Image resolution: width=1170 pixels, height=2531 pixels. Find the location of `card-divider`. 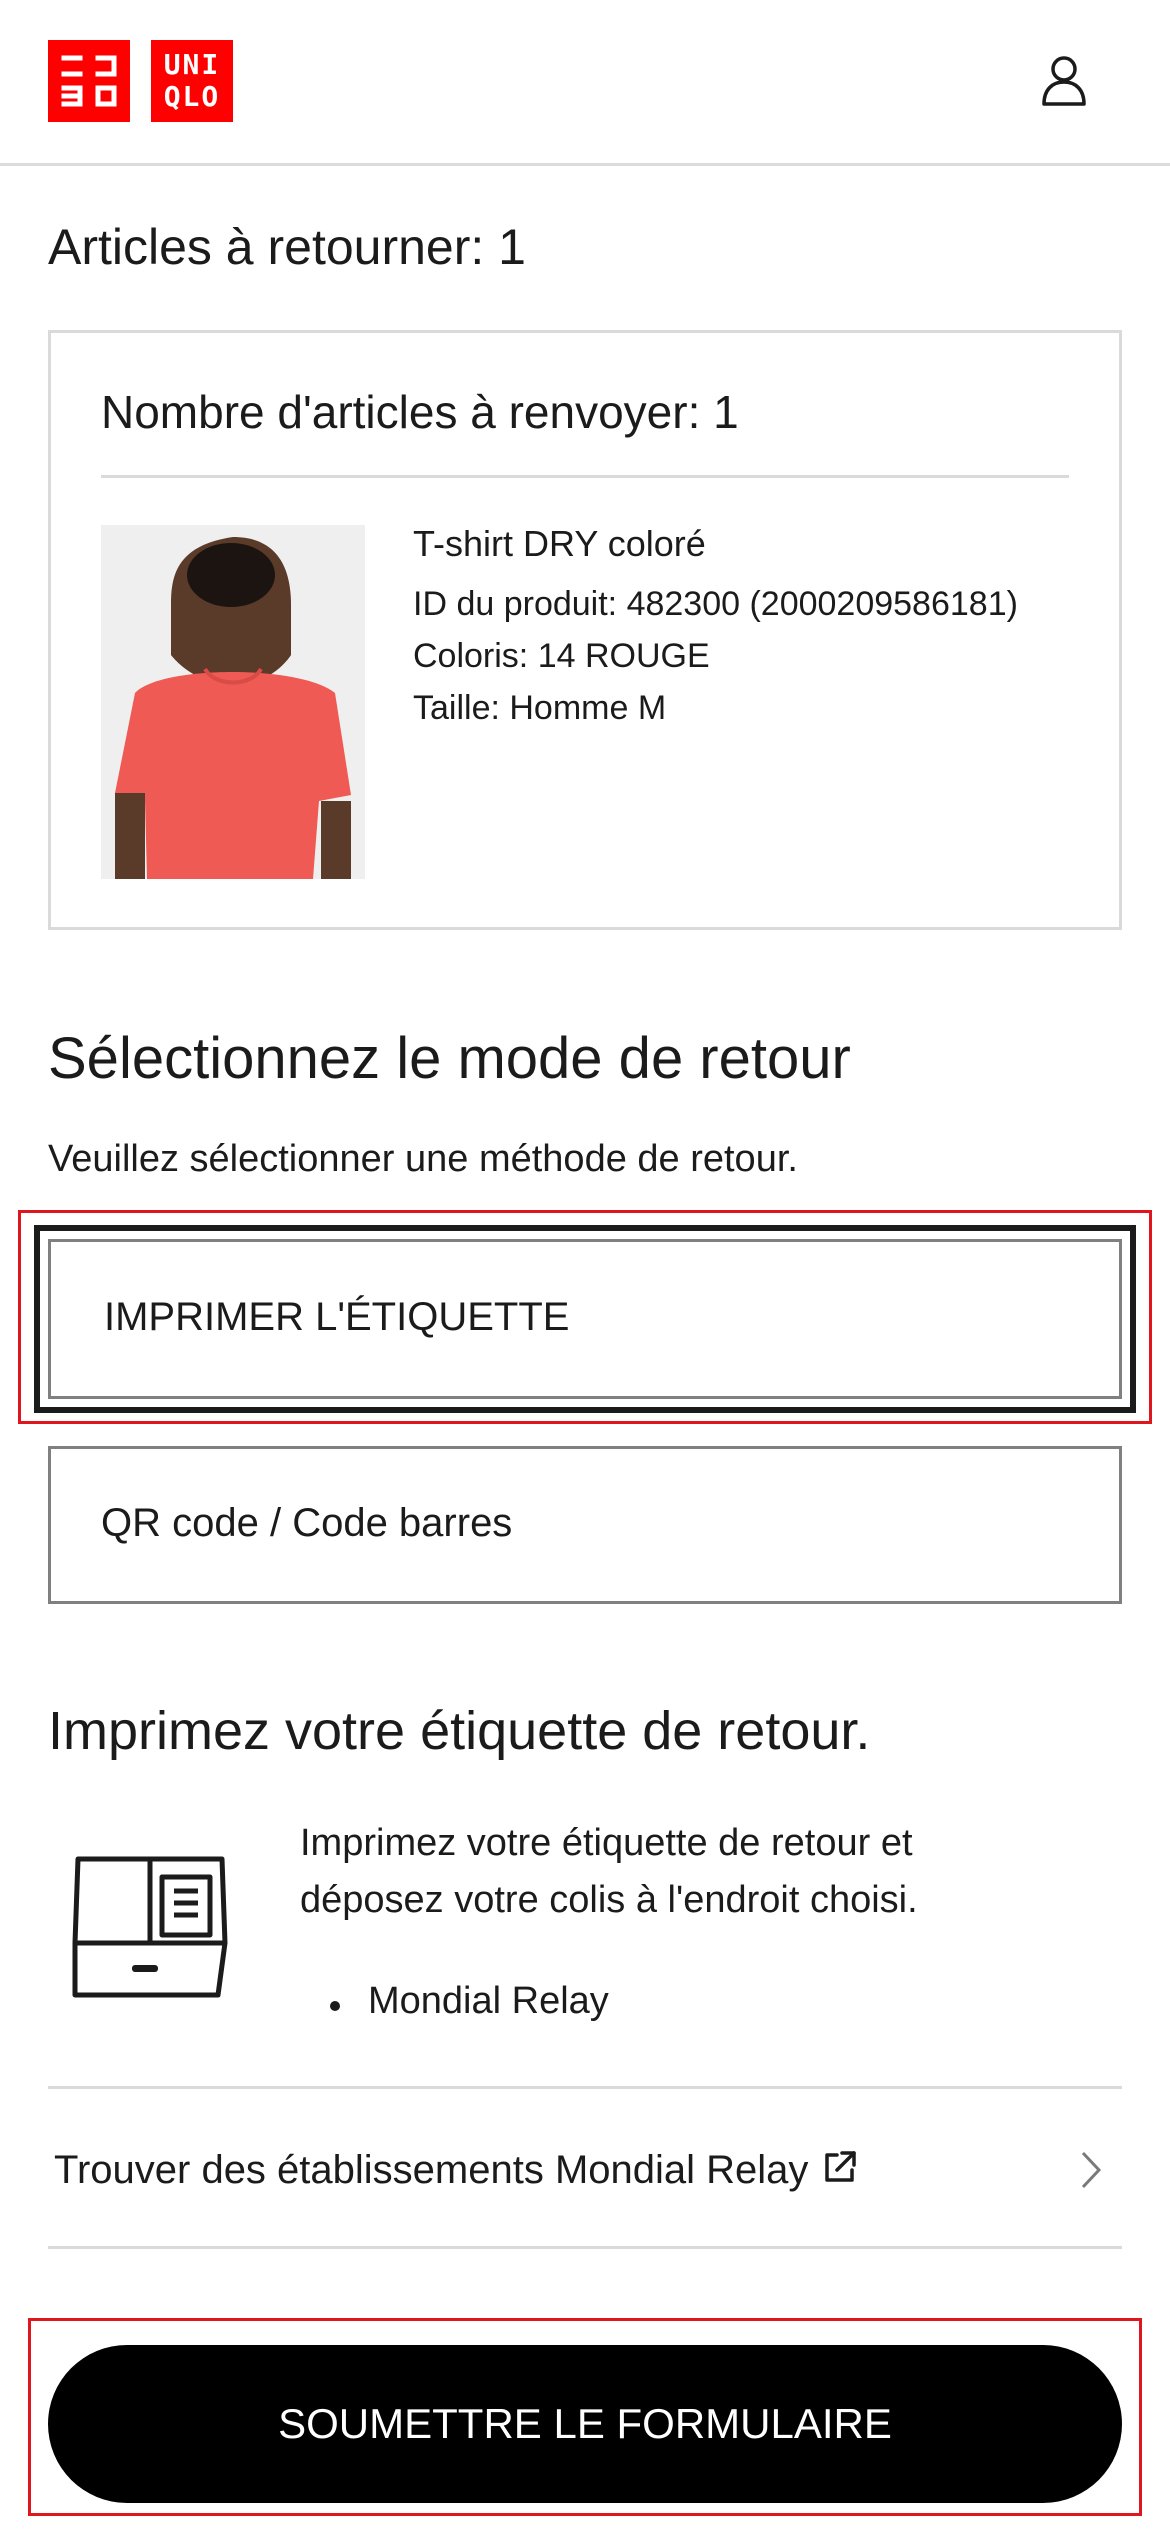

card-divider is located at coordinates (585, 476).